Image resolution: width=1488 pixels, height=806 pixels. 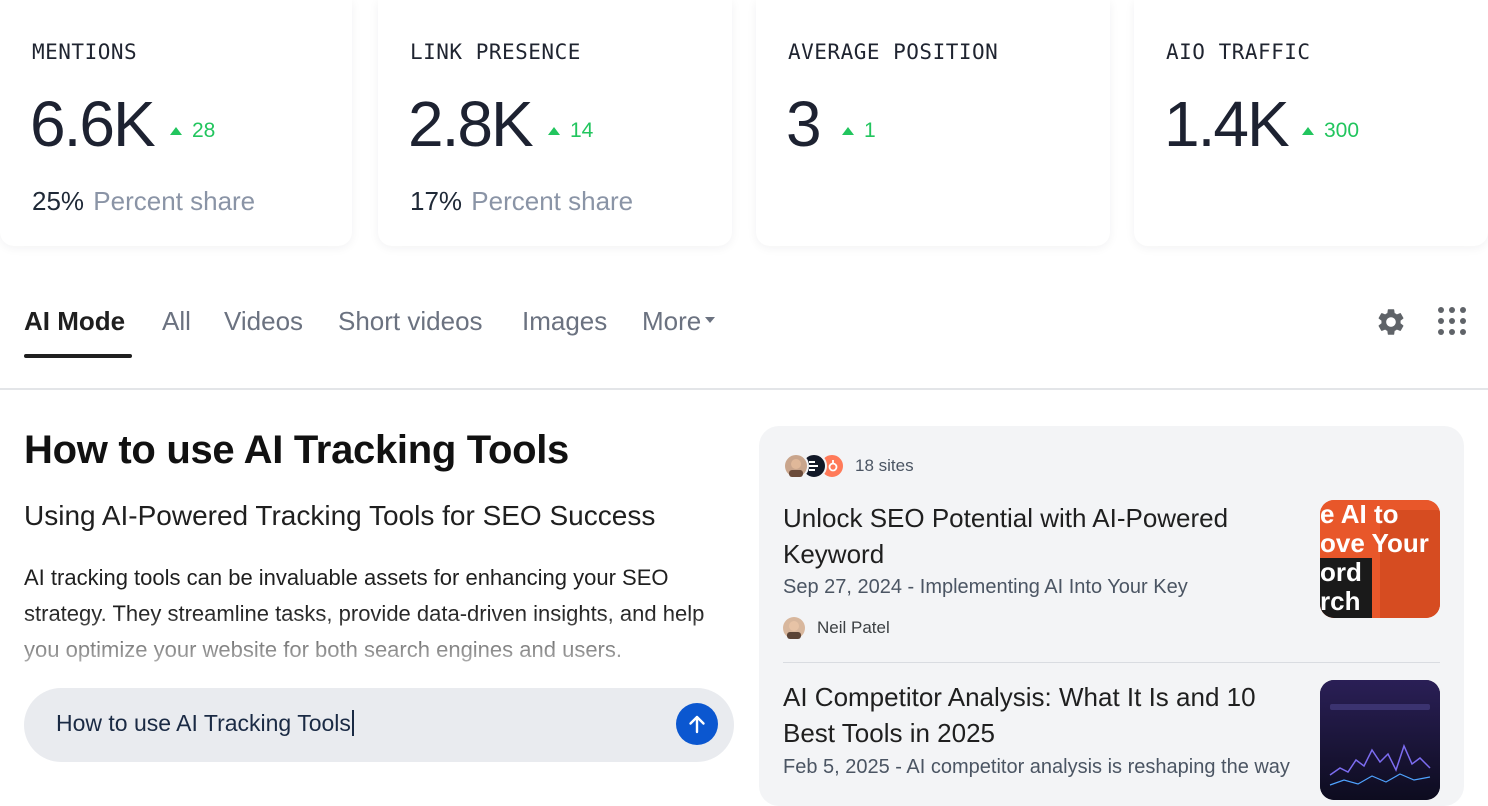 I want to click on metric-delta-value: 14, so click(x=582, y=130).